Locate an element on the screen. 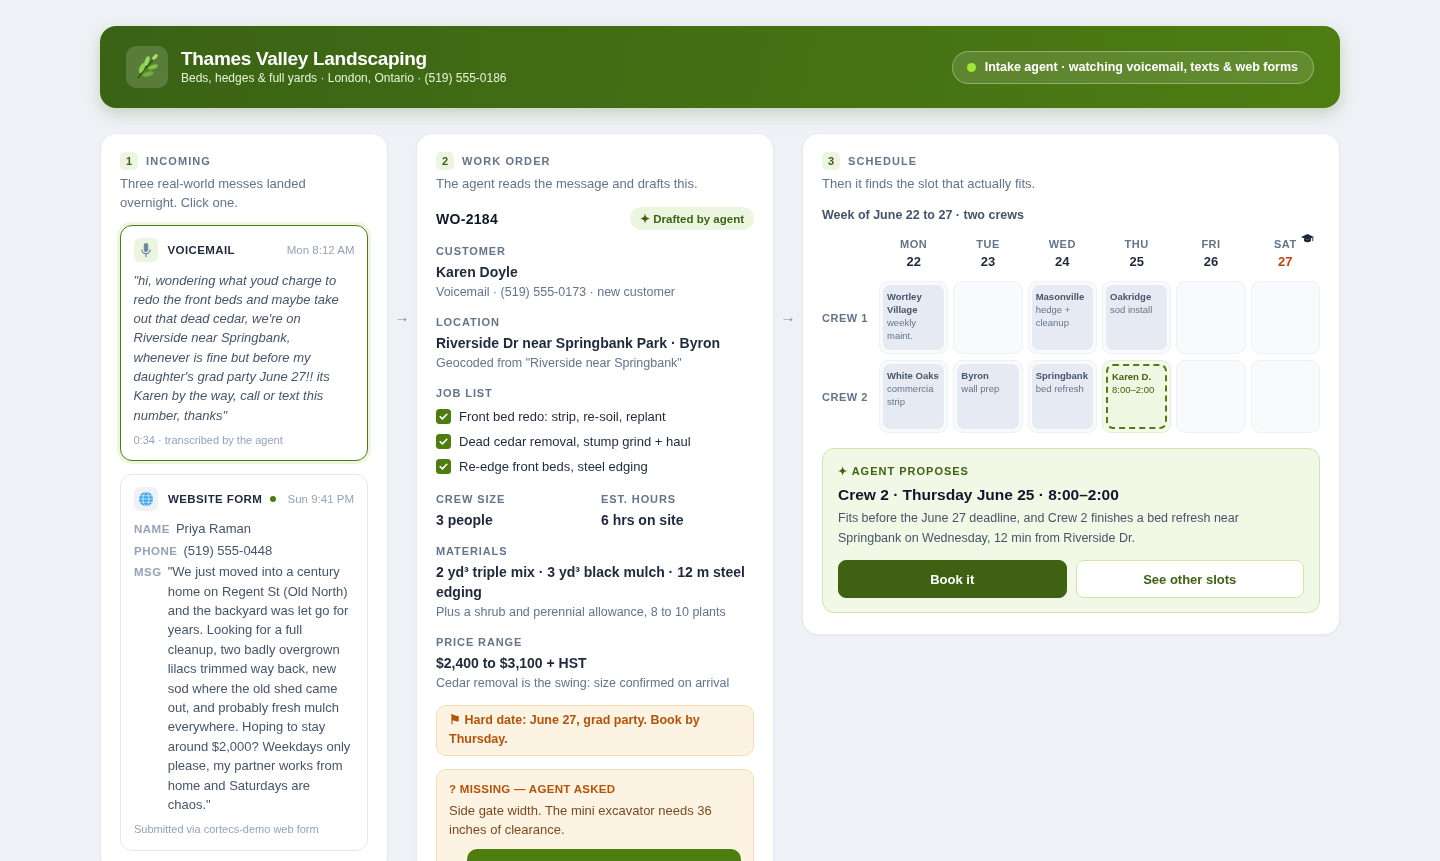 The height and width of the screenshot is (861, 1440). day-name: TUE is located at coordinates (988, 244).